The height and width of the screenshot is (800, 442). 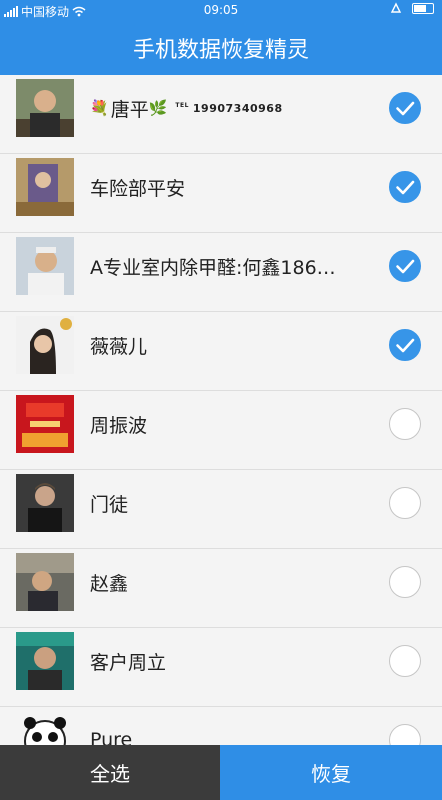 I want to click on contact-row: Pure, so click(x=221, y=726).